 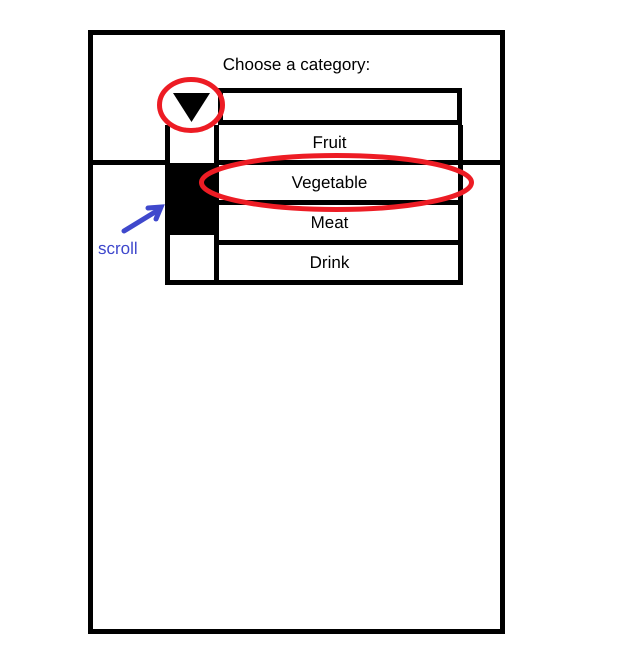 I want to click on list-option: Meat, so click(x=338, y=225).